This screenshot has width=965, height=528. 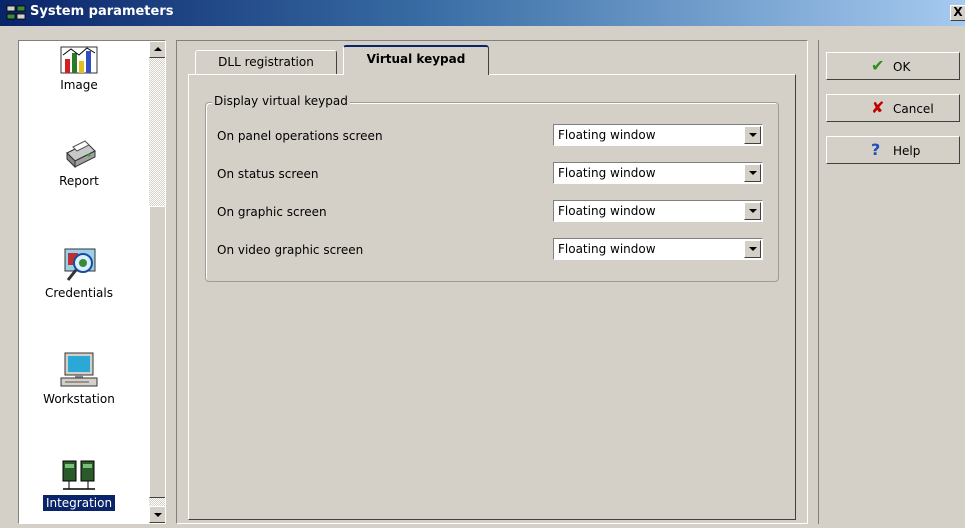 What do you see at coordinates (281, 101) in the screenshot?
I see `group-title: Display virtual keypad` at bounding box center [281, 101].